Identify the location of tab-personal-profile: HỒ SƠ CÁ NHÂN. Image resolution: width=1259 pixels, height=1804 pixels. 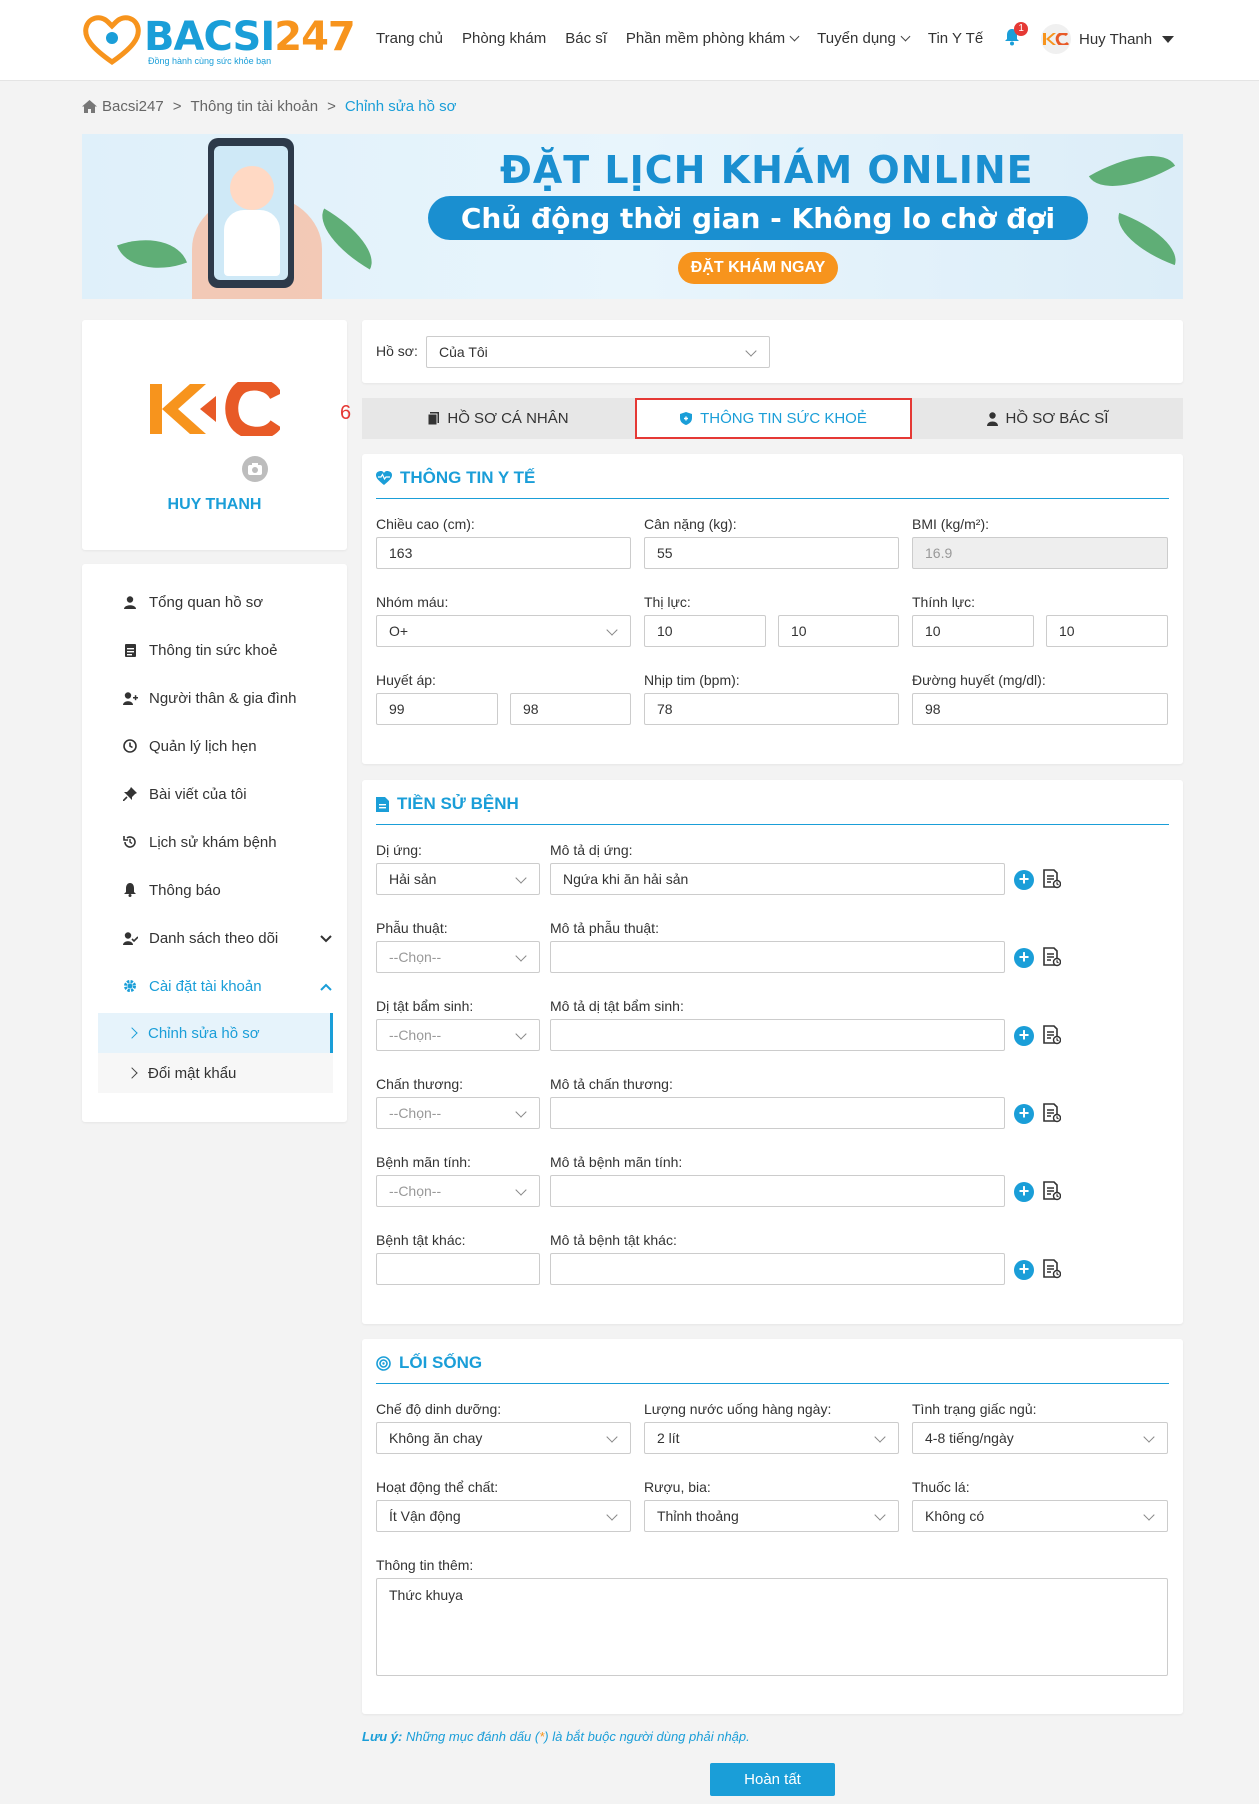
(498, 418).